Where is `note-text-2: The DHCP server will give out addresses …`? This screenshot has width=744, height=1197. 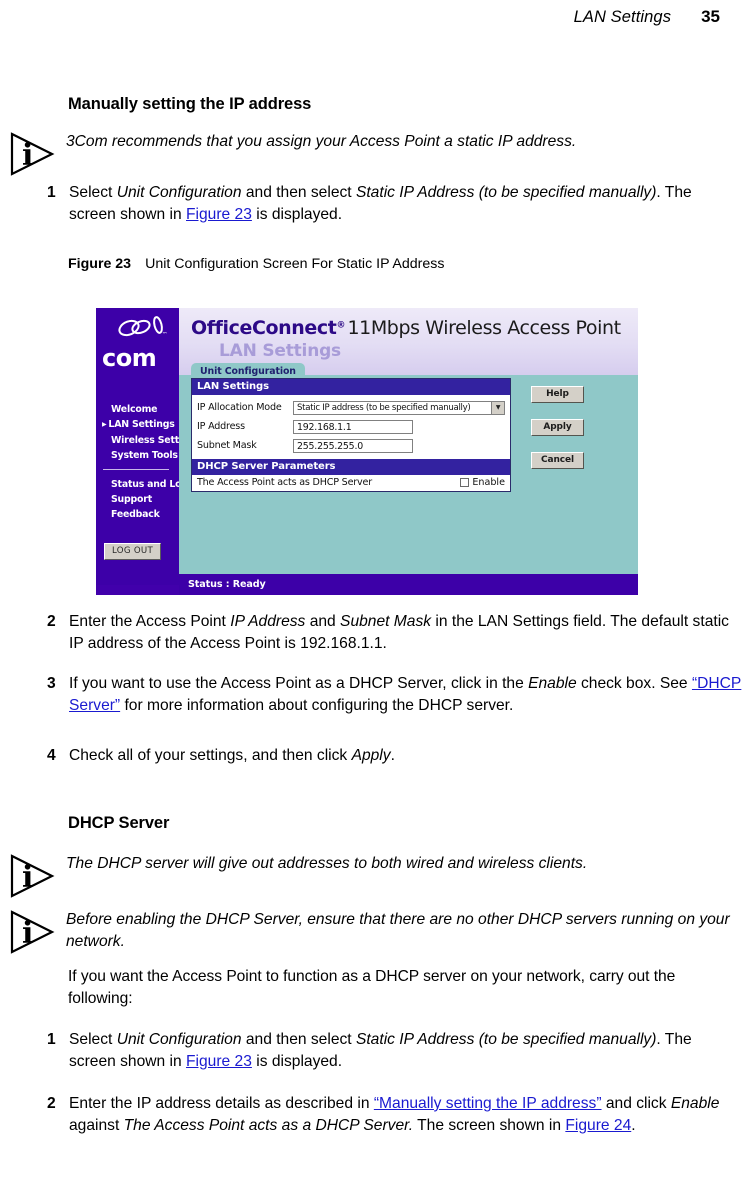 note-text-2: The DHCP server will give out addresses … is located at coordinates (327, 863).